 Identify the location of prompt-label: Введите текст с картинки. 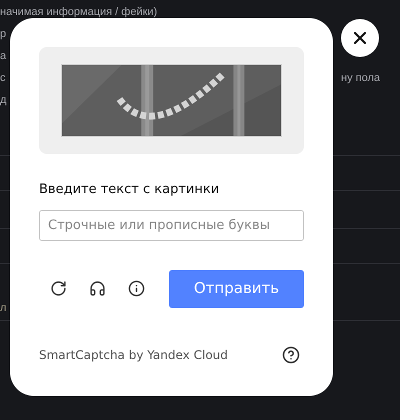
(129, 190).